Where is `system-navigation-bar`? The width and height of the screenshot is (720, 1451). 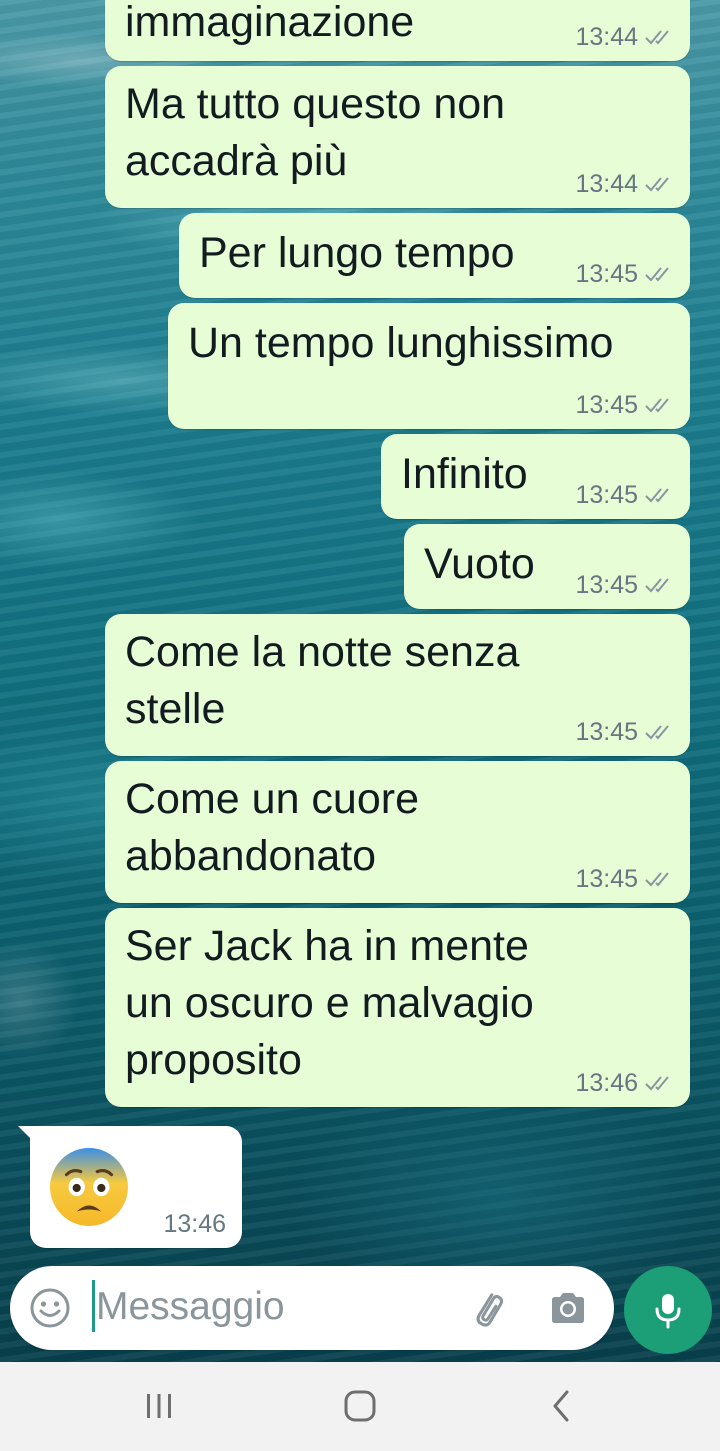
system-navigation-bar is located at coordinates (360, 1406).